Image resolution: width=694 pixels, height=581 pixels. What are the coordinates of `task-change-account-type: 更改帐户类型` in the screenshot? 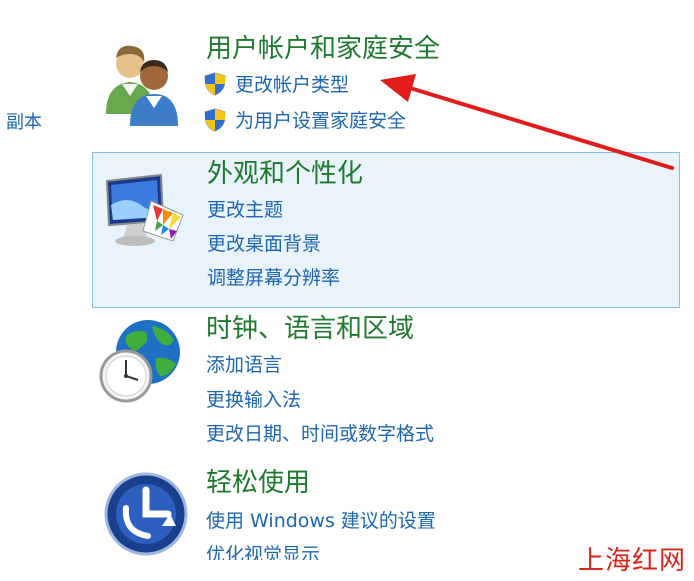 It's located at (292, 85).